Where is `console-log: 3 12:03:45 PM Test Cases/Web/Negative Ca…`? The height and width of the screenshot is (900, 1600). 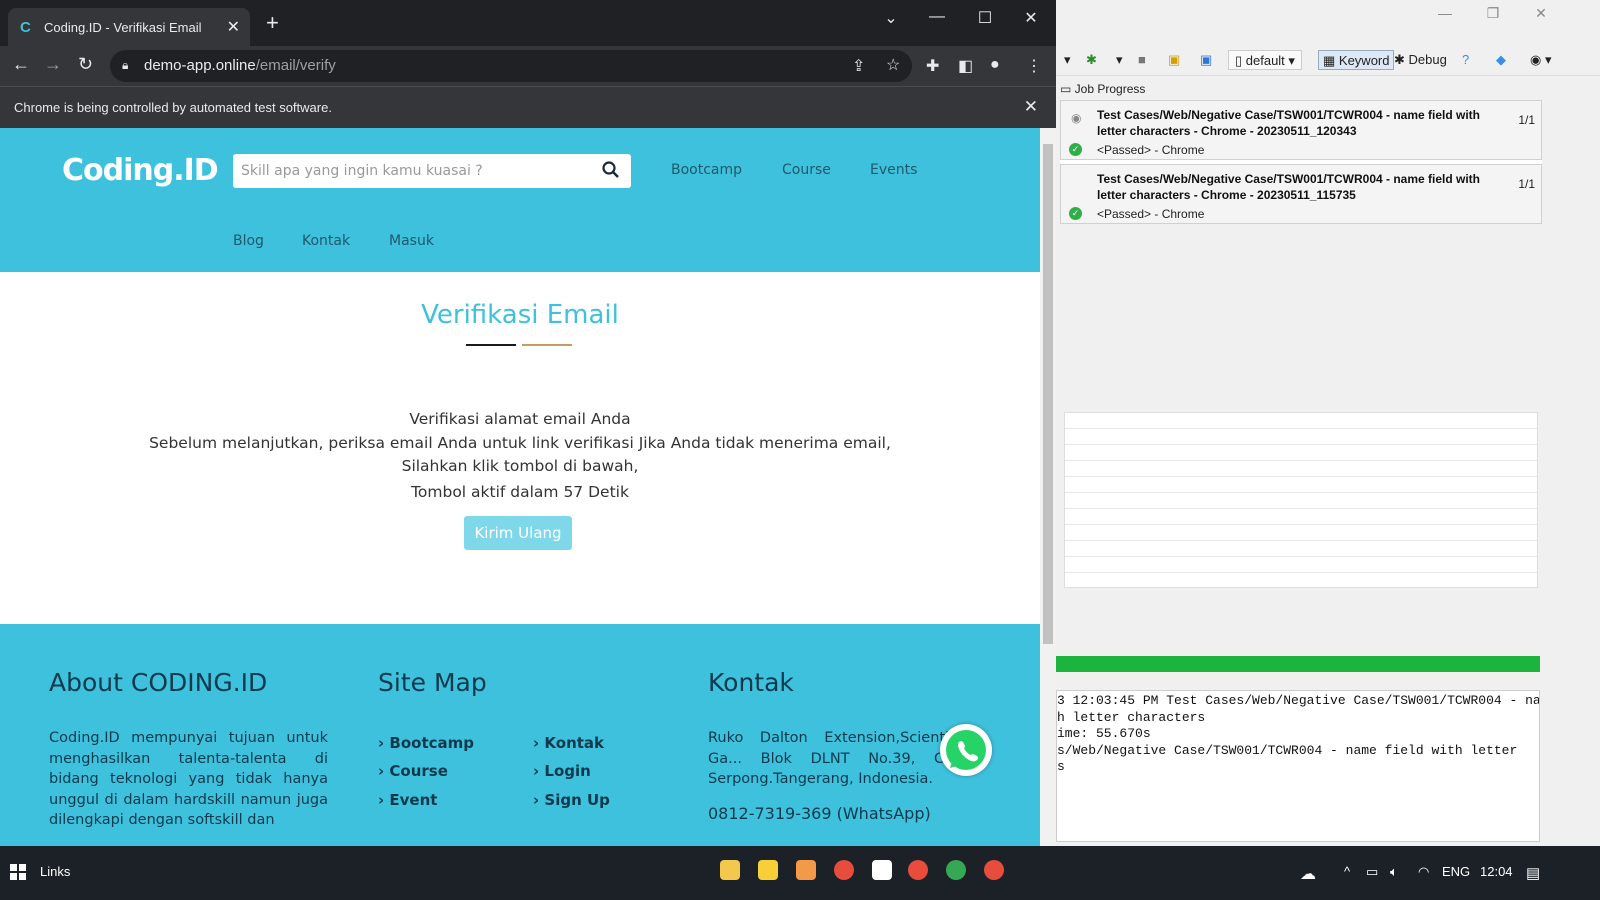 console-log: 3 12:03:45 PM Test Cases/Web/Negative Ca… is located at coordinates (1298, 766).